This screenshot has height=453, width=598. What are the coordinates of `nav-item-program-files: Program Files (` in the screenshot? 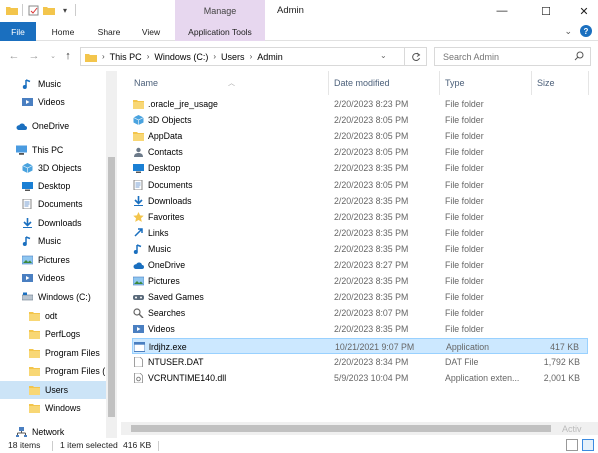 It's located at (53, 371).